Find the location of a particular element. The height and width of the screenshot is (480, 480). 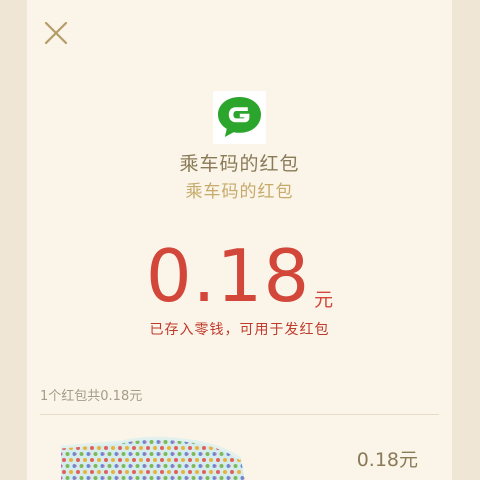

sender-name: 乘车码的红包 is located at coordinates (239, 164).